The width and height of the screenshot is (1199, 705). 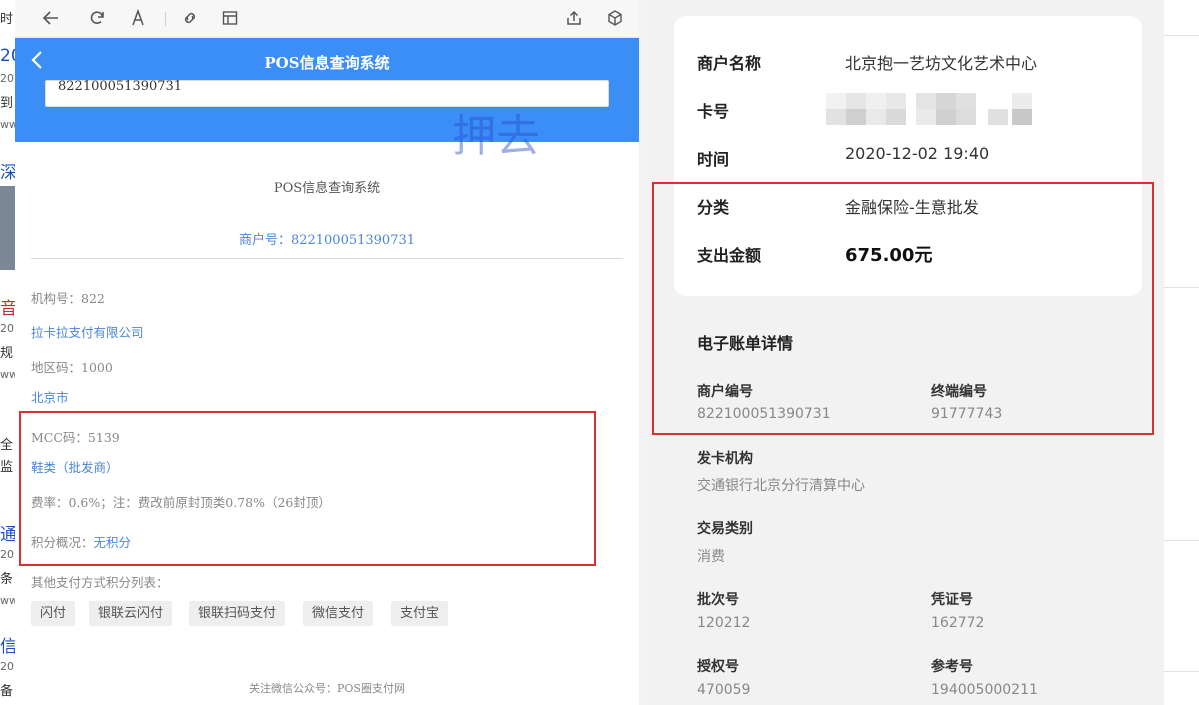 What do you see at coordinates (7, 445) in the screenshot?
I see `bg-fragment: 全` at bounding box center [7, 445].